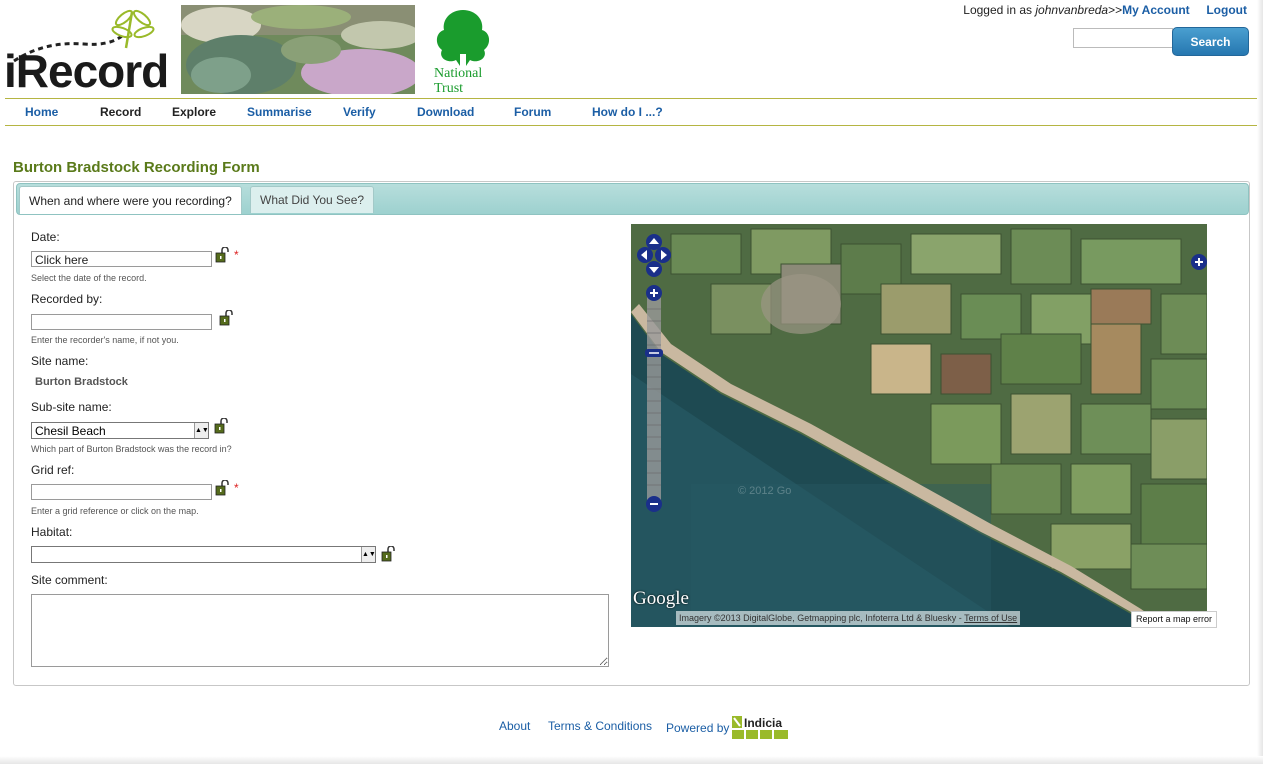  I want to click on nav-explore: Explore, so click(194, 112).